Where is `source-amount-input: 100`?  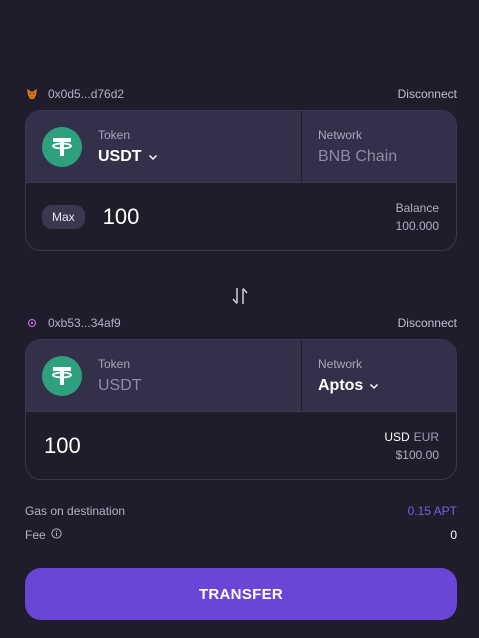
source-amount-input: 100 is located at coordinates (121, 217).